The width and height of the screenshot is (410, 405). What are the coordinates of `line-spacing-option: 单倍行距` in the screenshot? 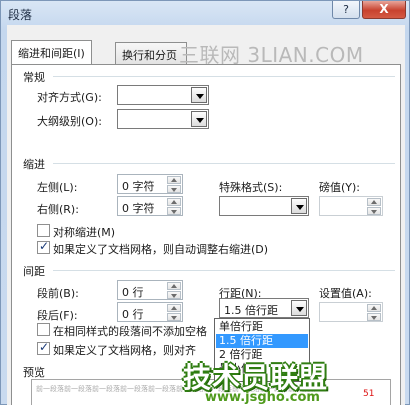 It's located at (262, 327).